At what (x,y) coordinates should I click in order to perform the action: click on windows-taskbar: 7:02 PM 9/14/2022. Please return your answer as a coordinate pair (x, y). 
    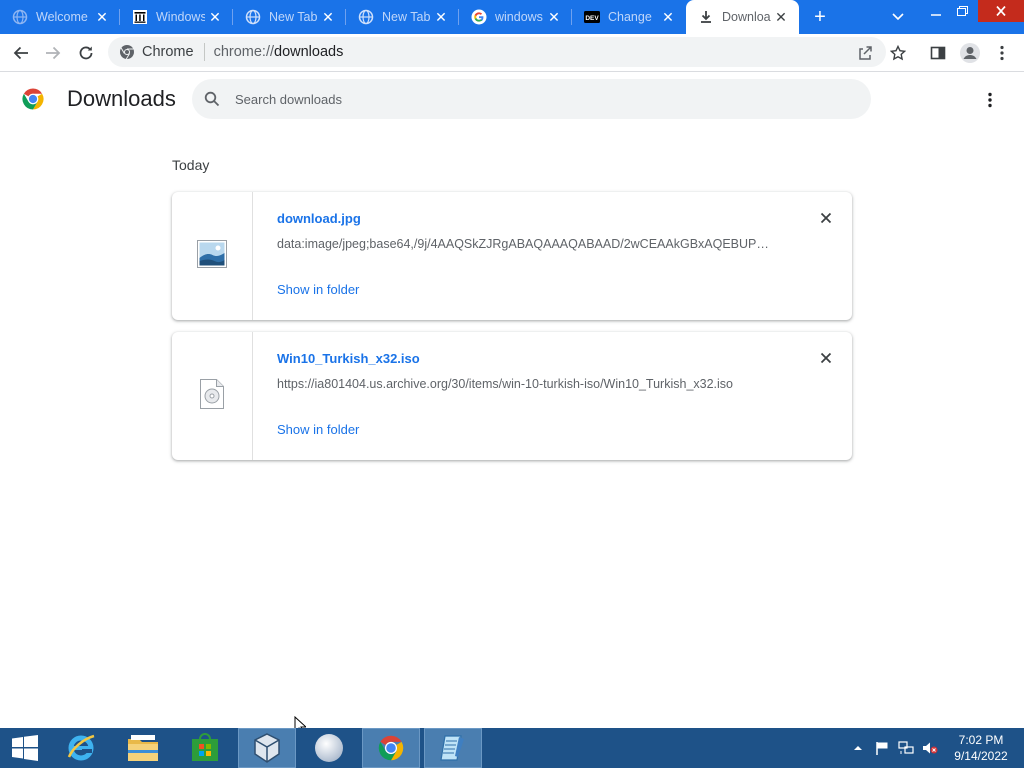
    Looking at the image, I should click on (512, 748).